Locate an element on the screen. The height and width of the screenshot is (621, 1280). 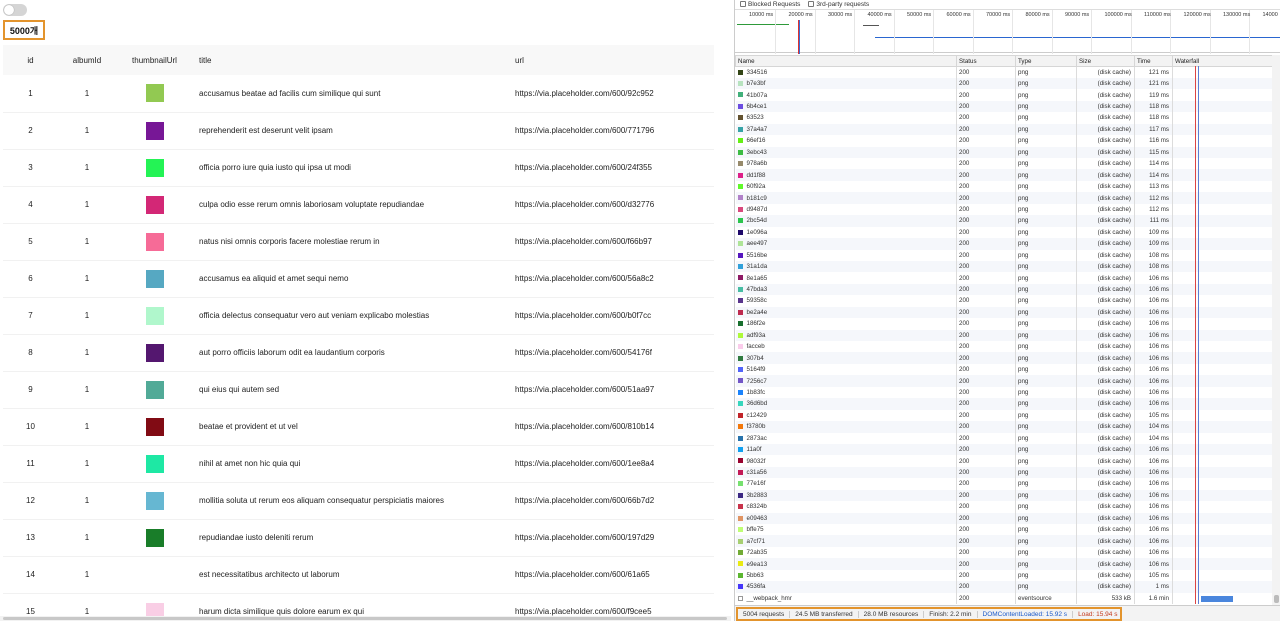
request-row: be2a4e 200 png (disk cache) 106 ms is located at coordinates (1004, 312).